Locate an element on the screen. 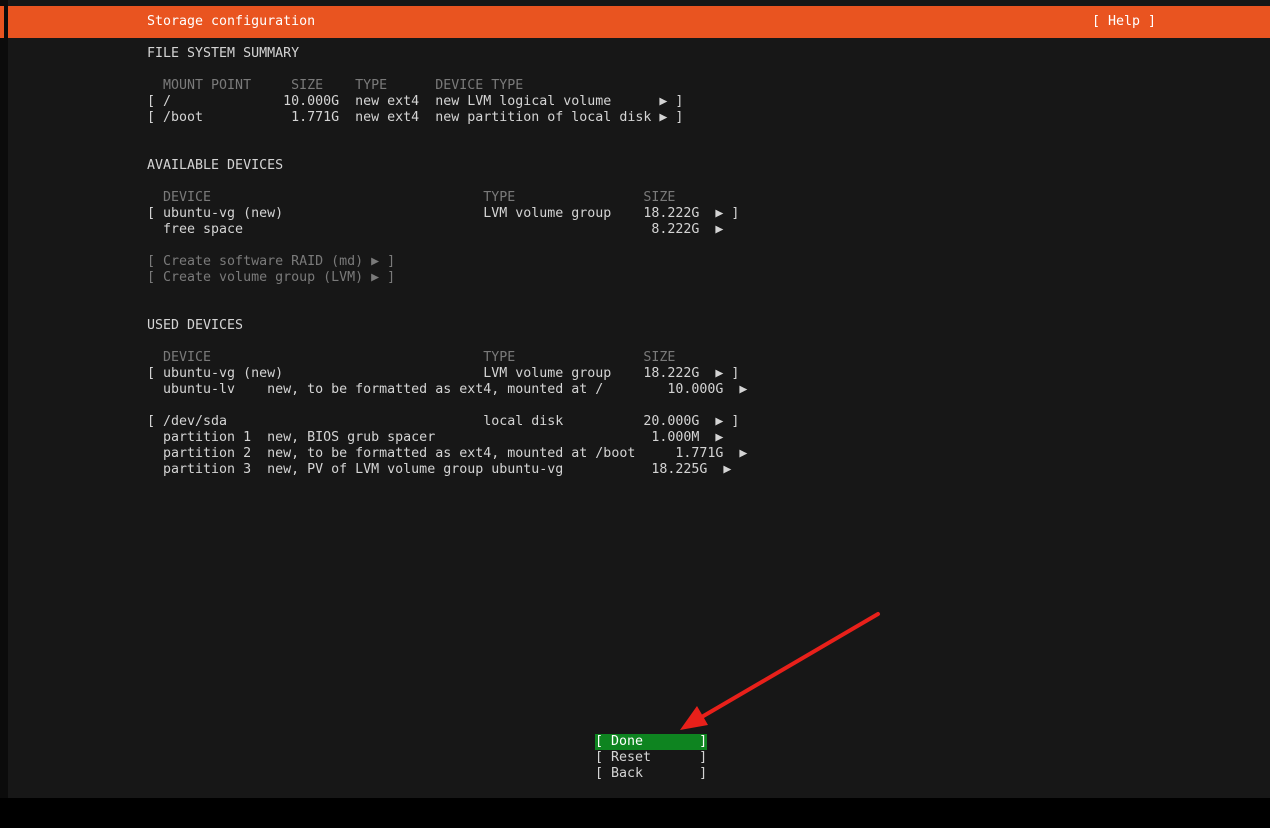  annotation-arrow-icon is located at coordinates (780, 671).